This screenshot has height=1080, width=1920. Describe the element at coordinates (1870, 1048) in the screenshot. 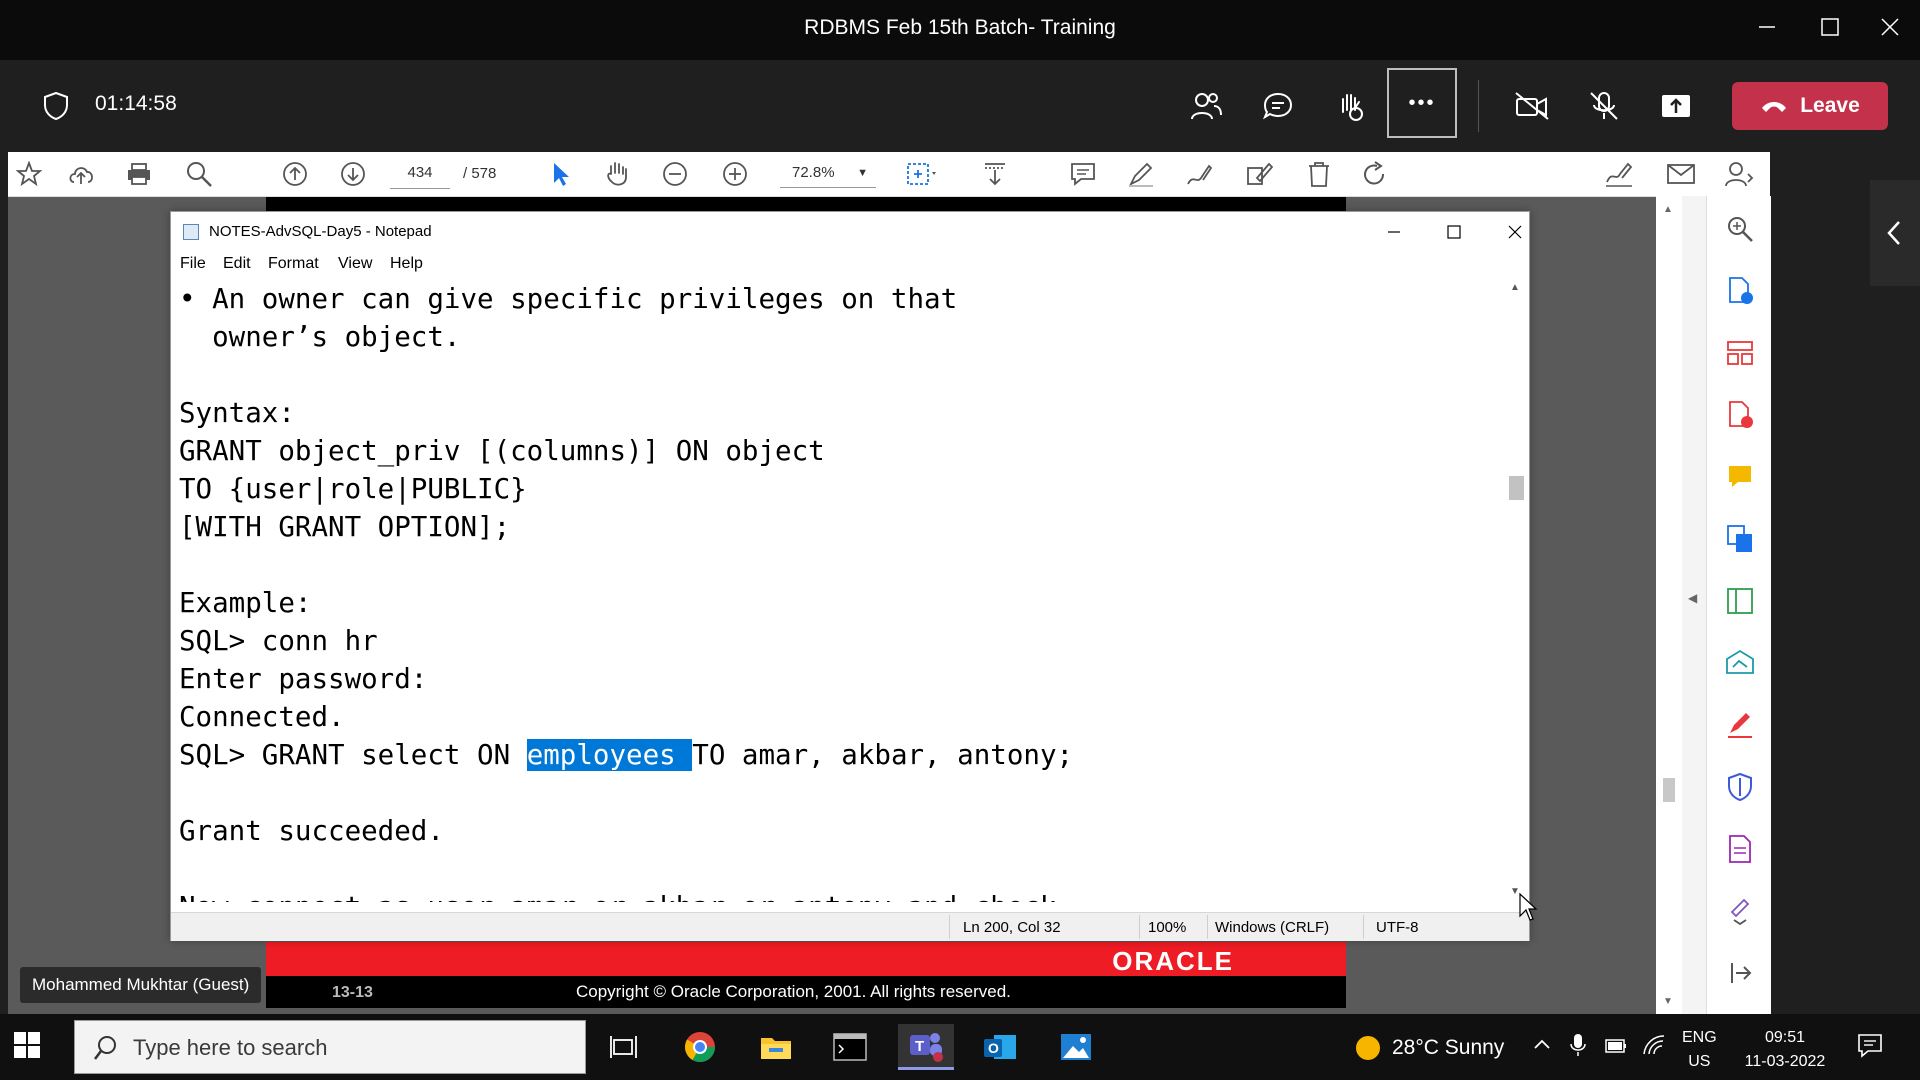

I see `notifications-icon` at that location.